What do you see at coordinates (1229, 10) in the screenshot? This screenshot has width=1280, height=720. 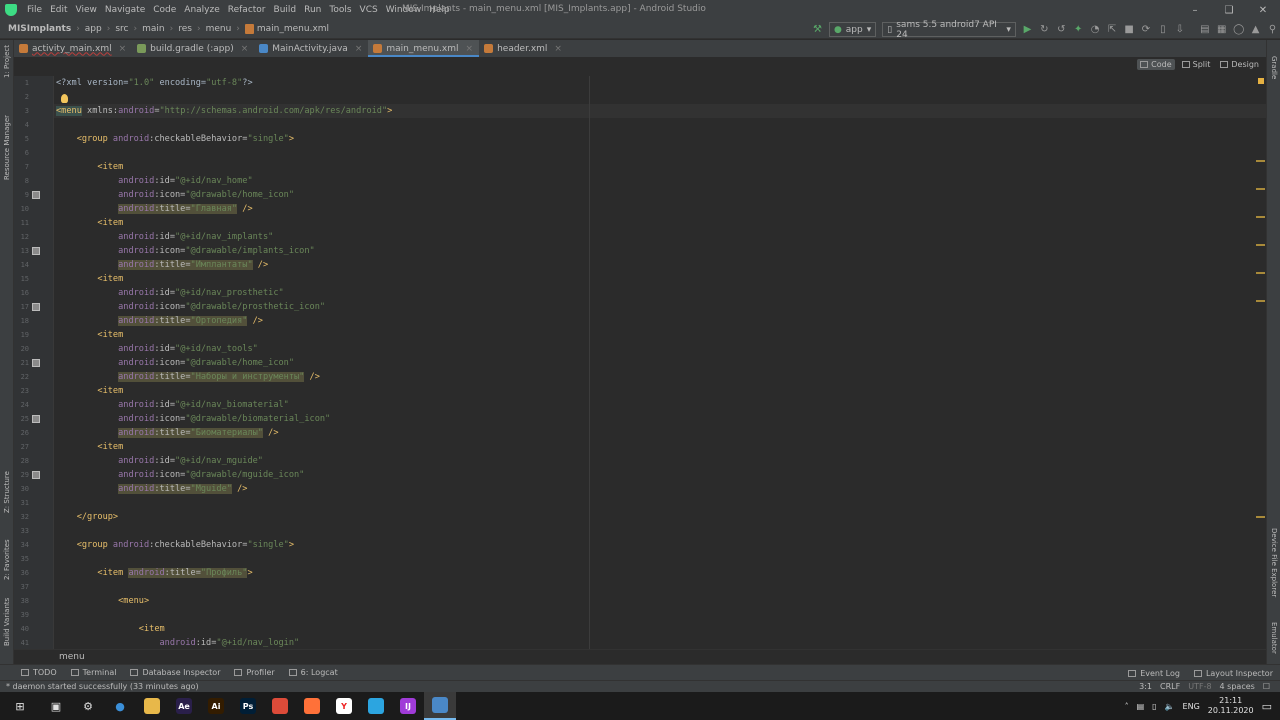 I see `restore-icon: ❑` at bounding box center [1229, 10].